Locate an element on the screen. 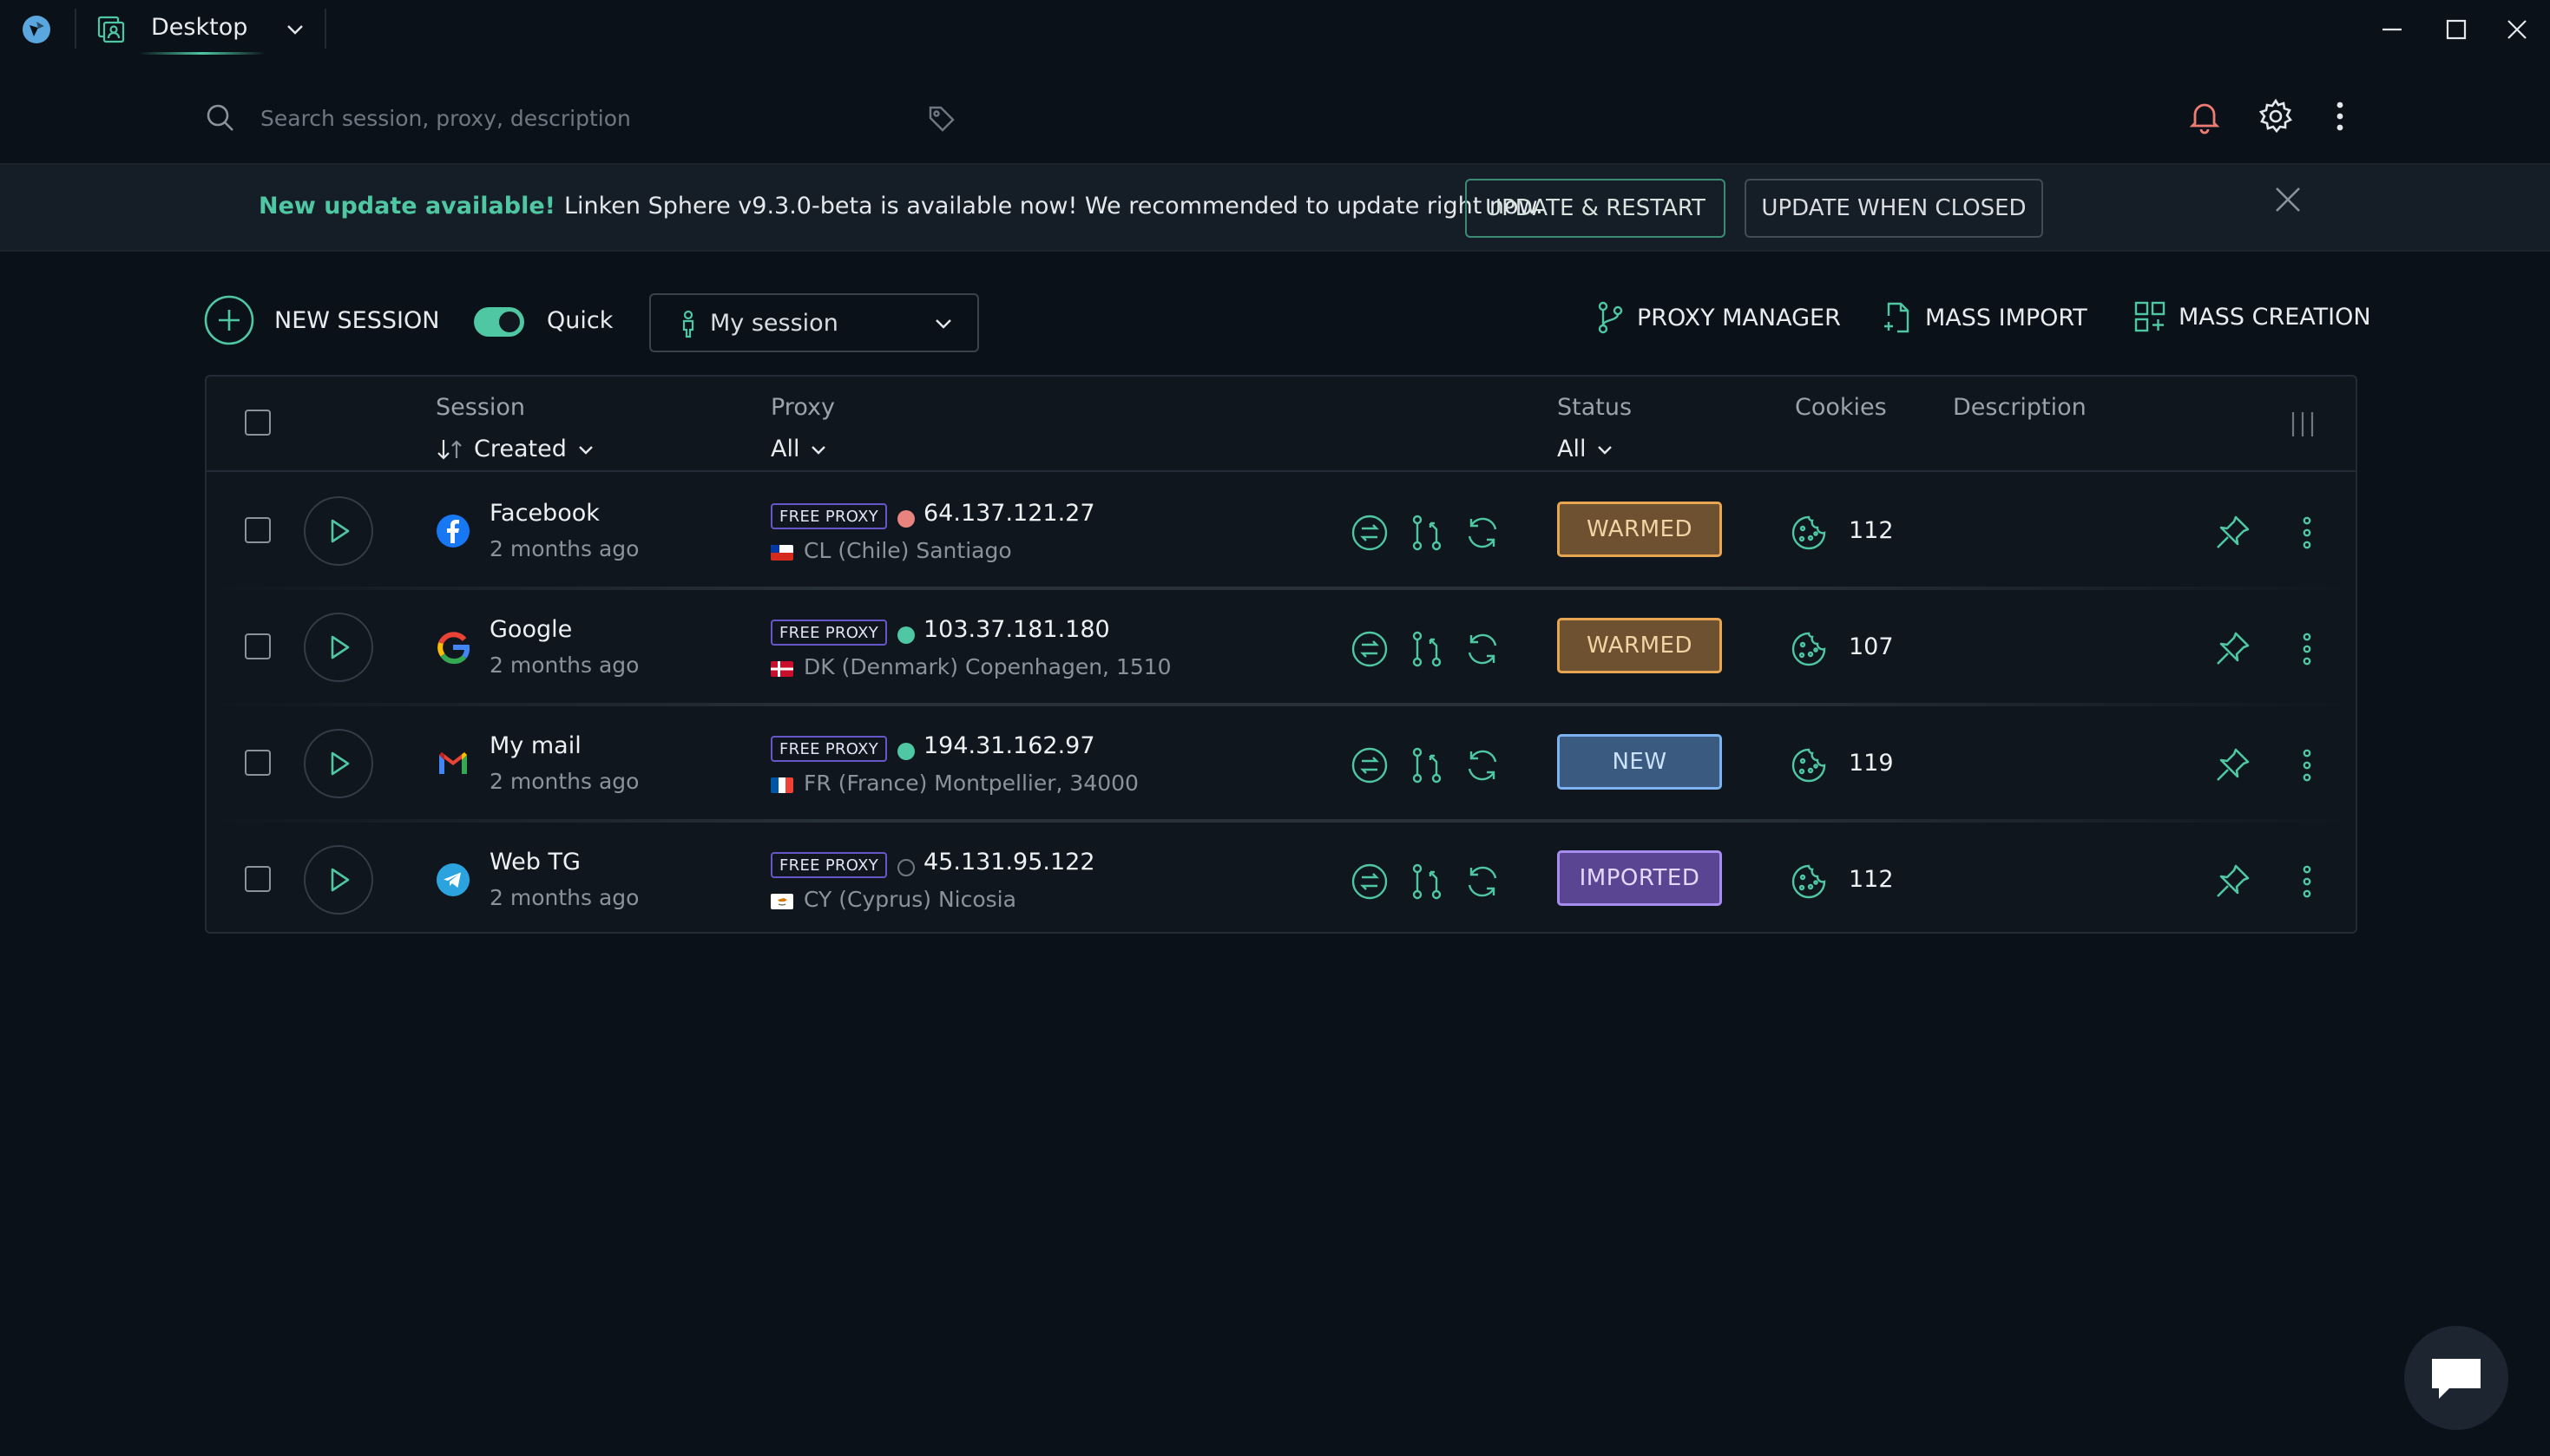 The width and height of the screenshot is (2550, 1456). minimize-icon is located at coordinates (2392, 29).